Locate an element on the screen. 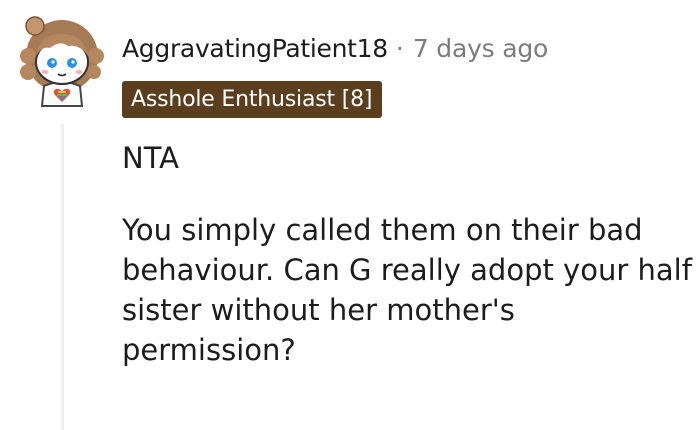 The height and width of the screenshot is (430, 700). comment-paragraph: NTA is located at coordinates (150, 158).